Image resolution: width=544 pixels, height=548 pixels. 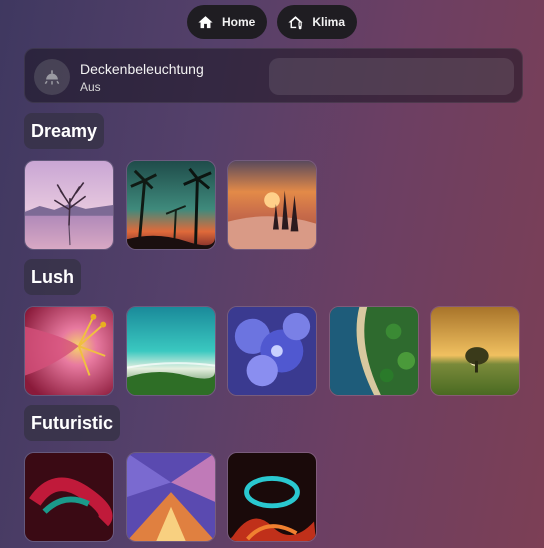 I want to click on brightness-slider, so click(x=391, y=76).